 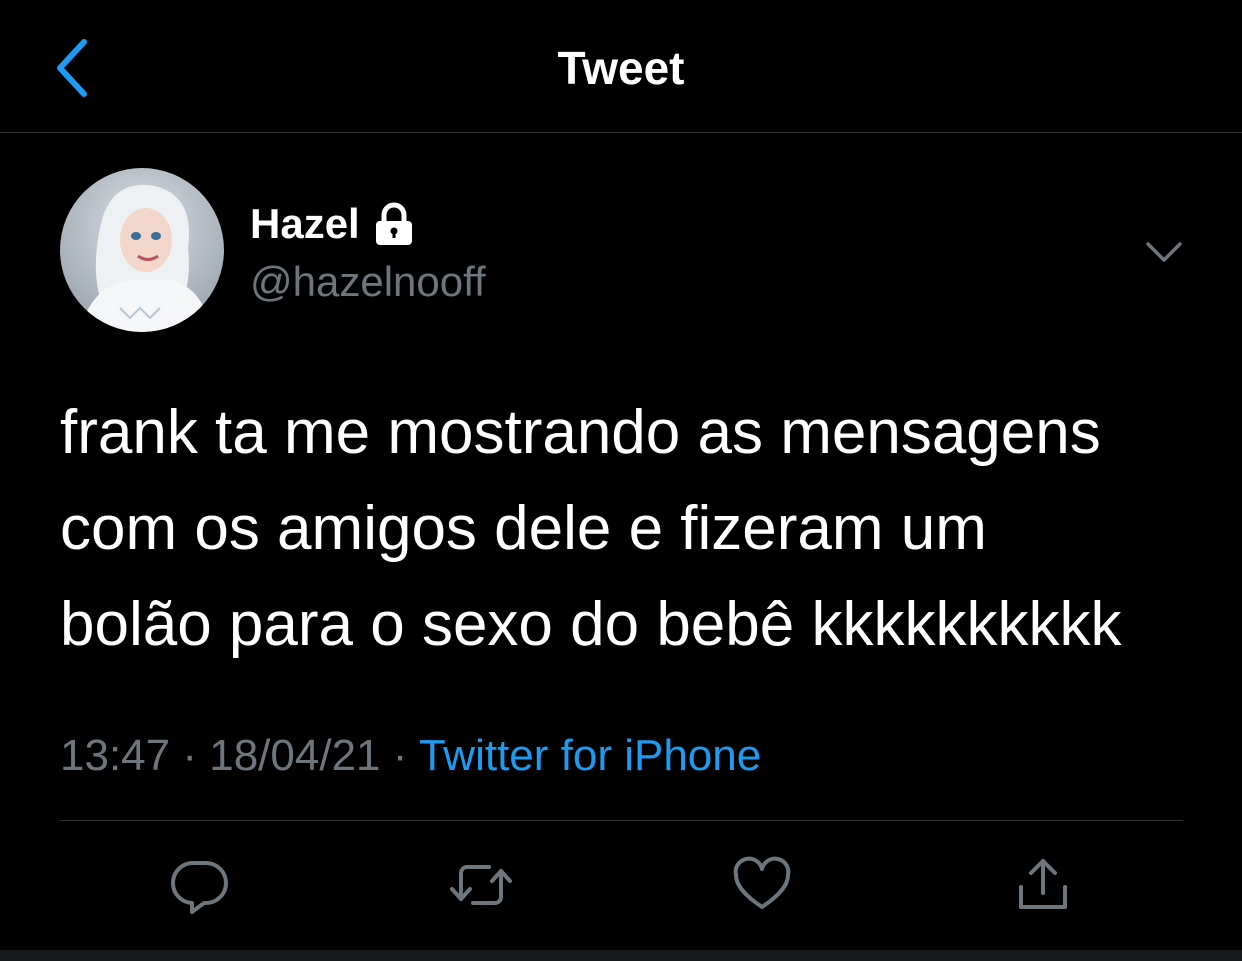 I want to click on tweet-menu-button, so click(x=1164, y=252).